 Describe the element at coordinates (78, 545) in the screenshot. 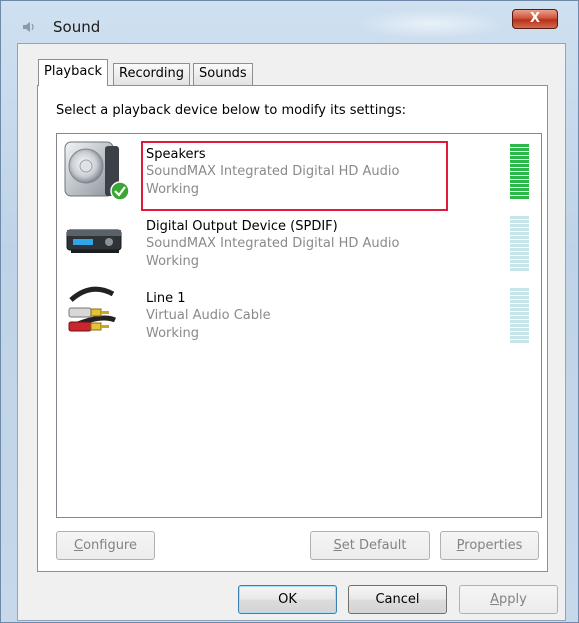

I see `configure-accel: C` at that location.